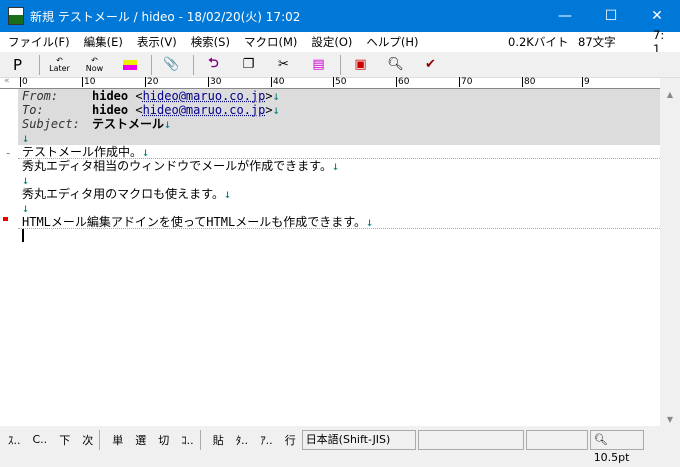  Describe the element at coordinates (392, 42) in the screenshot. I see `menu-help: ヘルプ(H)` at that location.